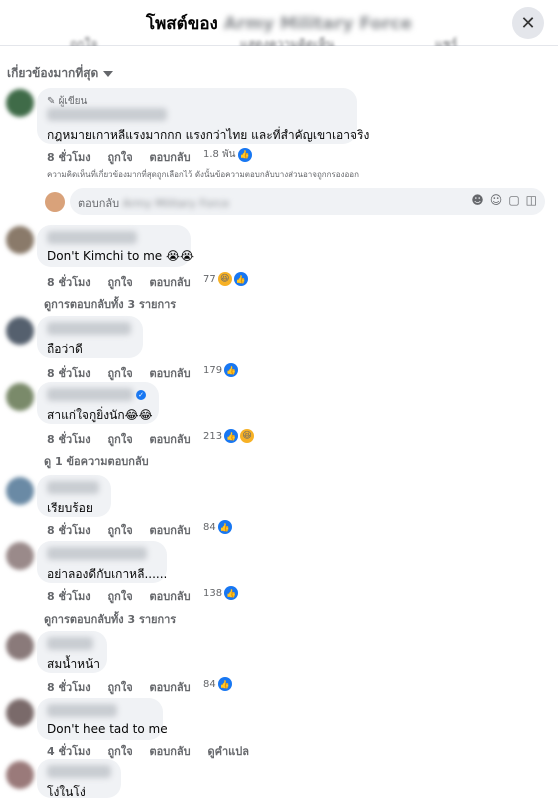  What do you see at coordinates (108, 73) in the screenshot?
I see `chevron-down-icon` at bounding box center [108, 73].